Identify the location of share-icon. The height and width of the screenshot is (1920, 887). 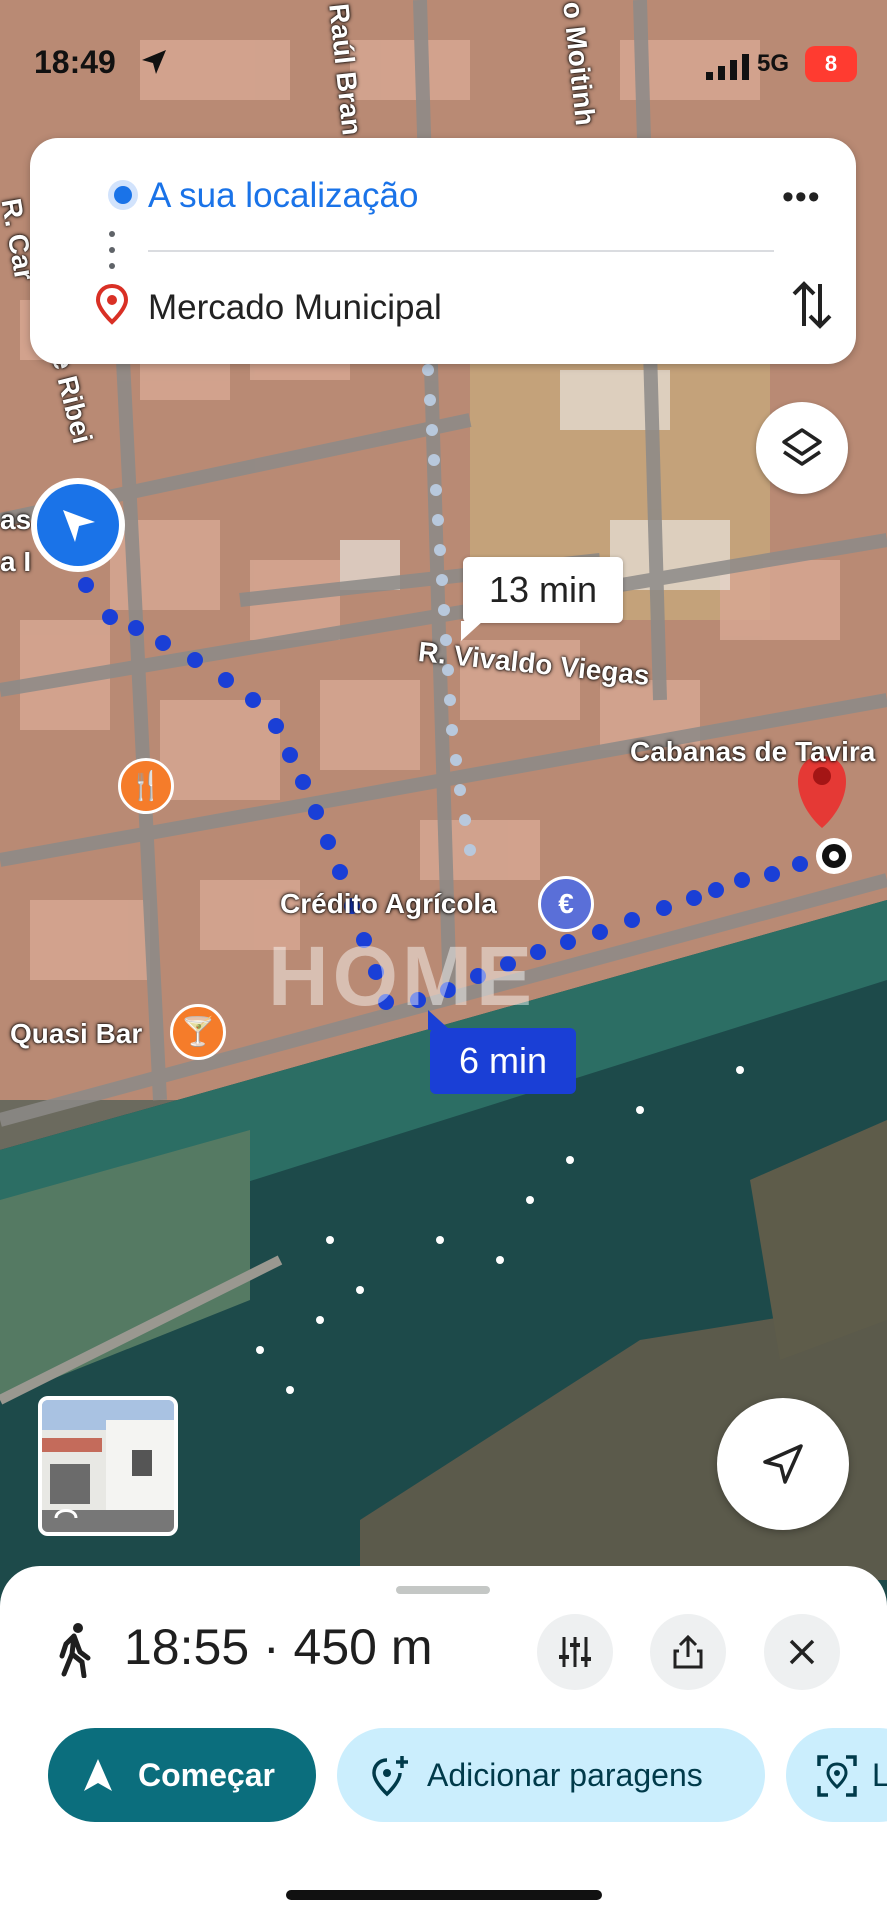
(688, 1651).